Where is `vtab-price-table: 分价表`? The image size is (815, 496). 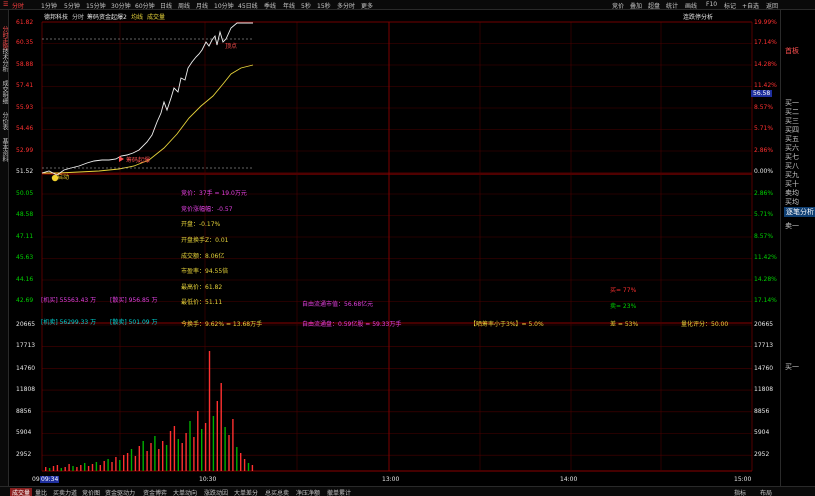
vtab-price-table: 分价表 is located at coordinates (4, 121).